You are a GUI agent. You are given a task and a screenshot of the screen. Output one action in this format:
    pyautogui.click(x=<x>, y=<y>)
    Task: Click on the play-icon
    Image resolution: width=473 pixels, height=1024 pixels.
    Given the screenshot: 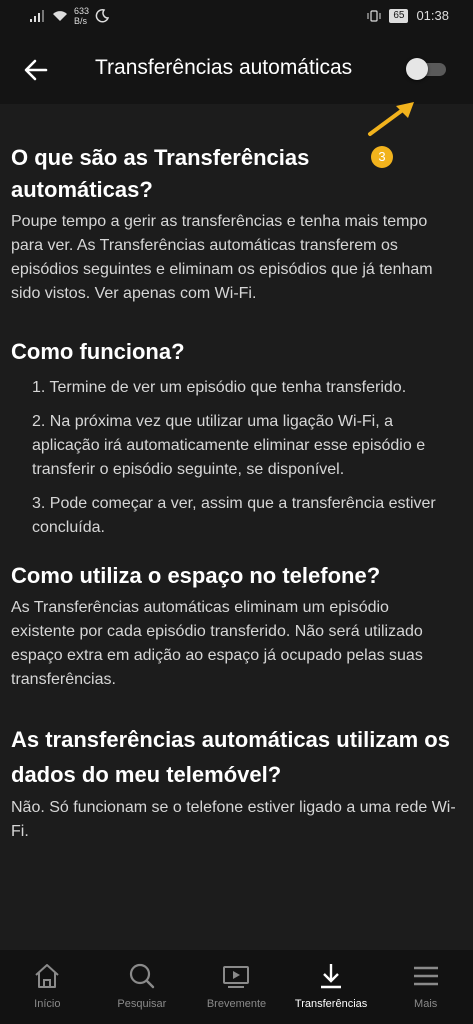 What is the action you would take?
    pyautogui.click(x=236, y=977)
    